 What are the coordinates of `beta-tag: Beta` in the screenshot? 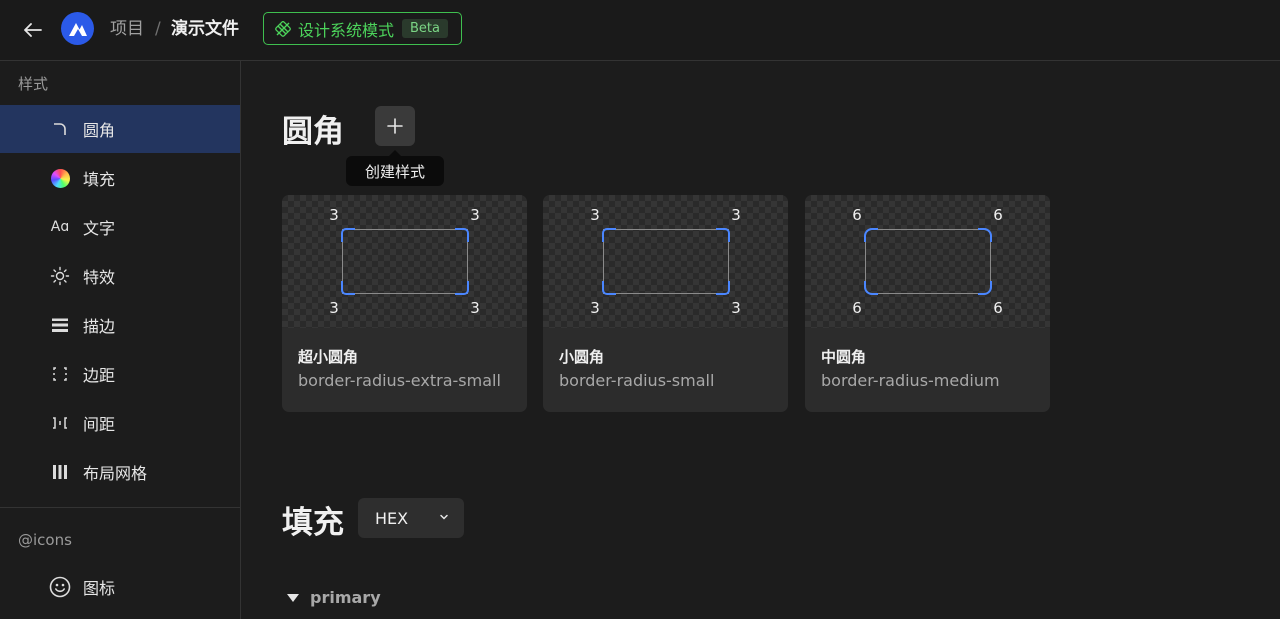 It's located at (425, 28).